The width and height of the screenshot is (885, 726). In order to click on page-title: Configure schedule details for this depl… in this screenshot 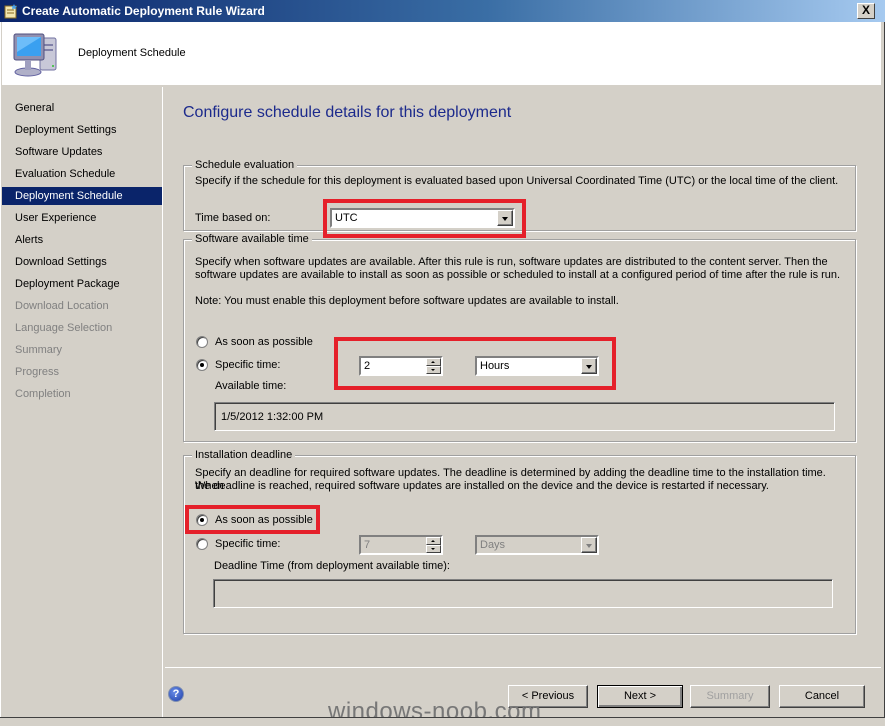, I will do `click(347, 112)`.